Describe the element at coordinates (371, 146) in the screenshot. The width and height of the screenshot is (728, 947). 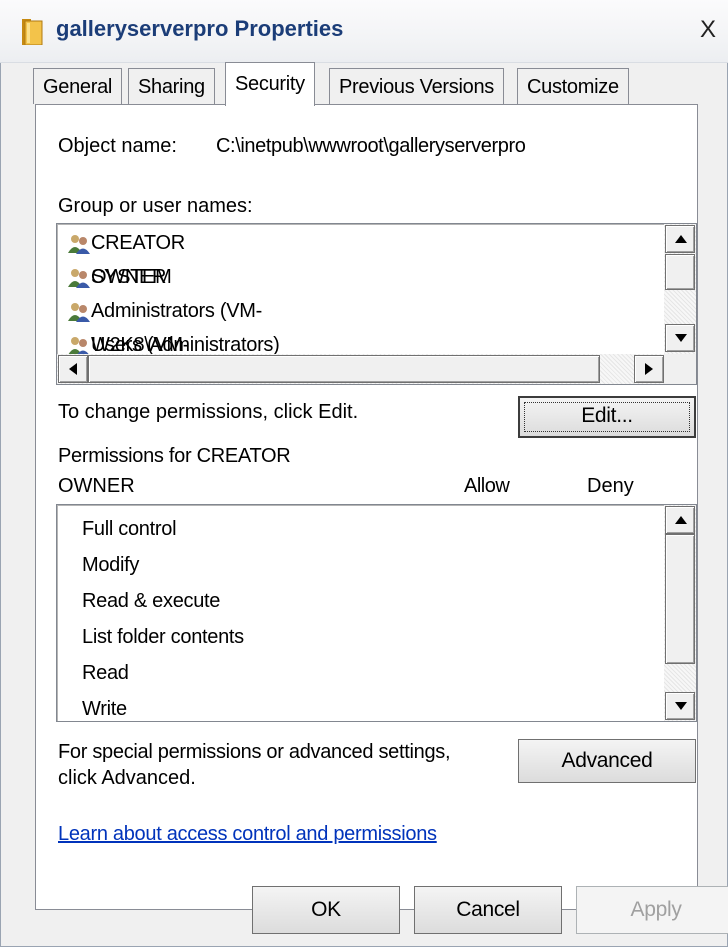
I see `object-name-value: C:\inetpub\wwwroot\galleryserverpro` at that location.